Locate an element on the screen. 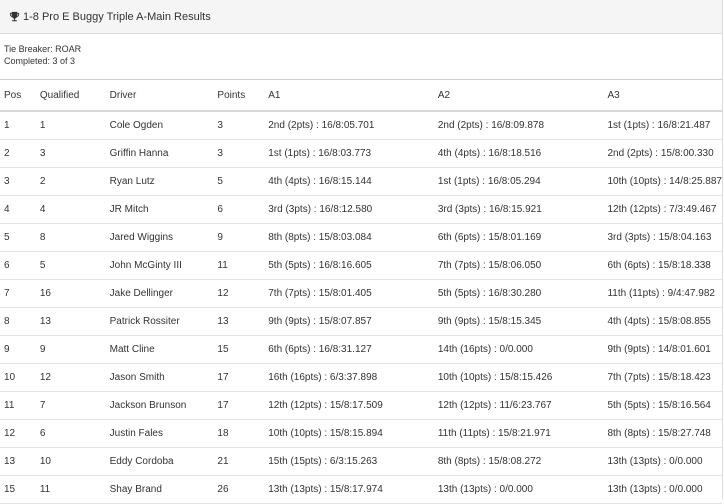  qualified-cell: 1 is located at coordinates (74, 125).